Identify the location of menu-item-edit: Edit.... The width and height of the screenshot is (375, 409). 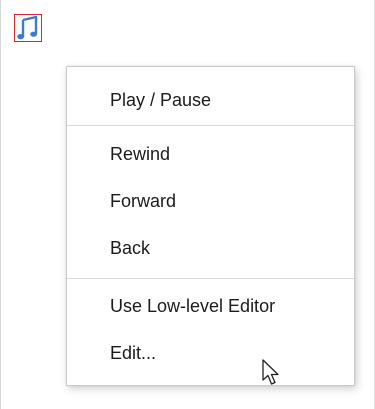
(210, 353).